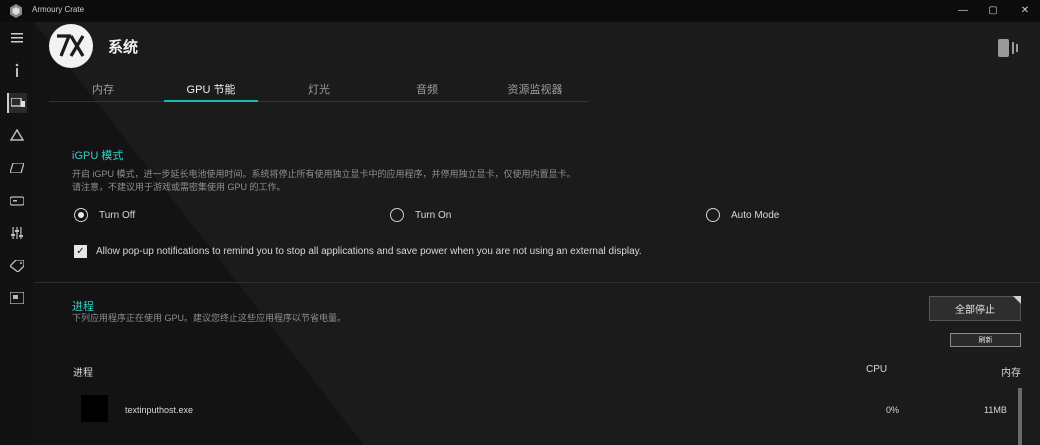 The height and width of the screenshot is (445, 1040). I want to click on column-header-process: 进程, so click(83, 373).